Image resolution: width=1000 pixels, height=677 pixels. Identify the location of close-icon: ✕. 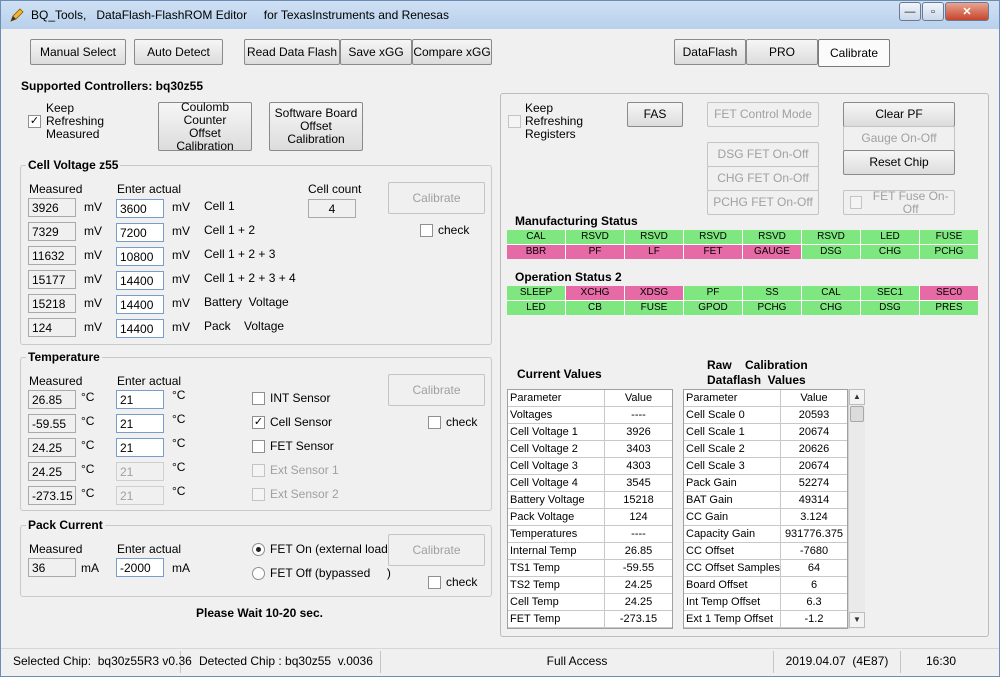
(967, 12).